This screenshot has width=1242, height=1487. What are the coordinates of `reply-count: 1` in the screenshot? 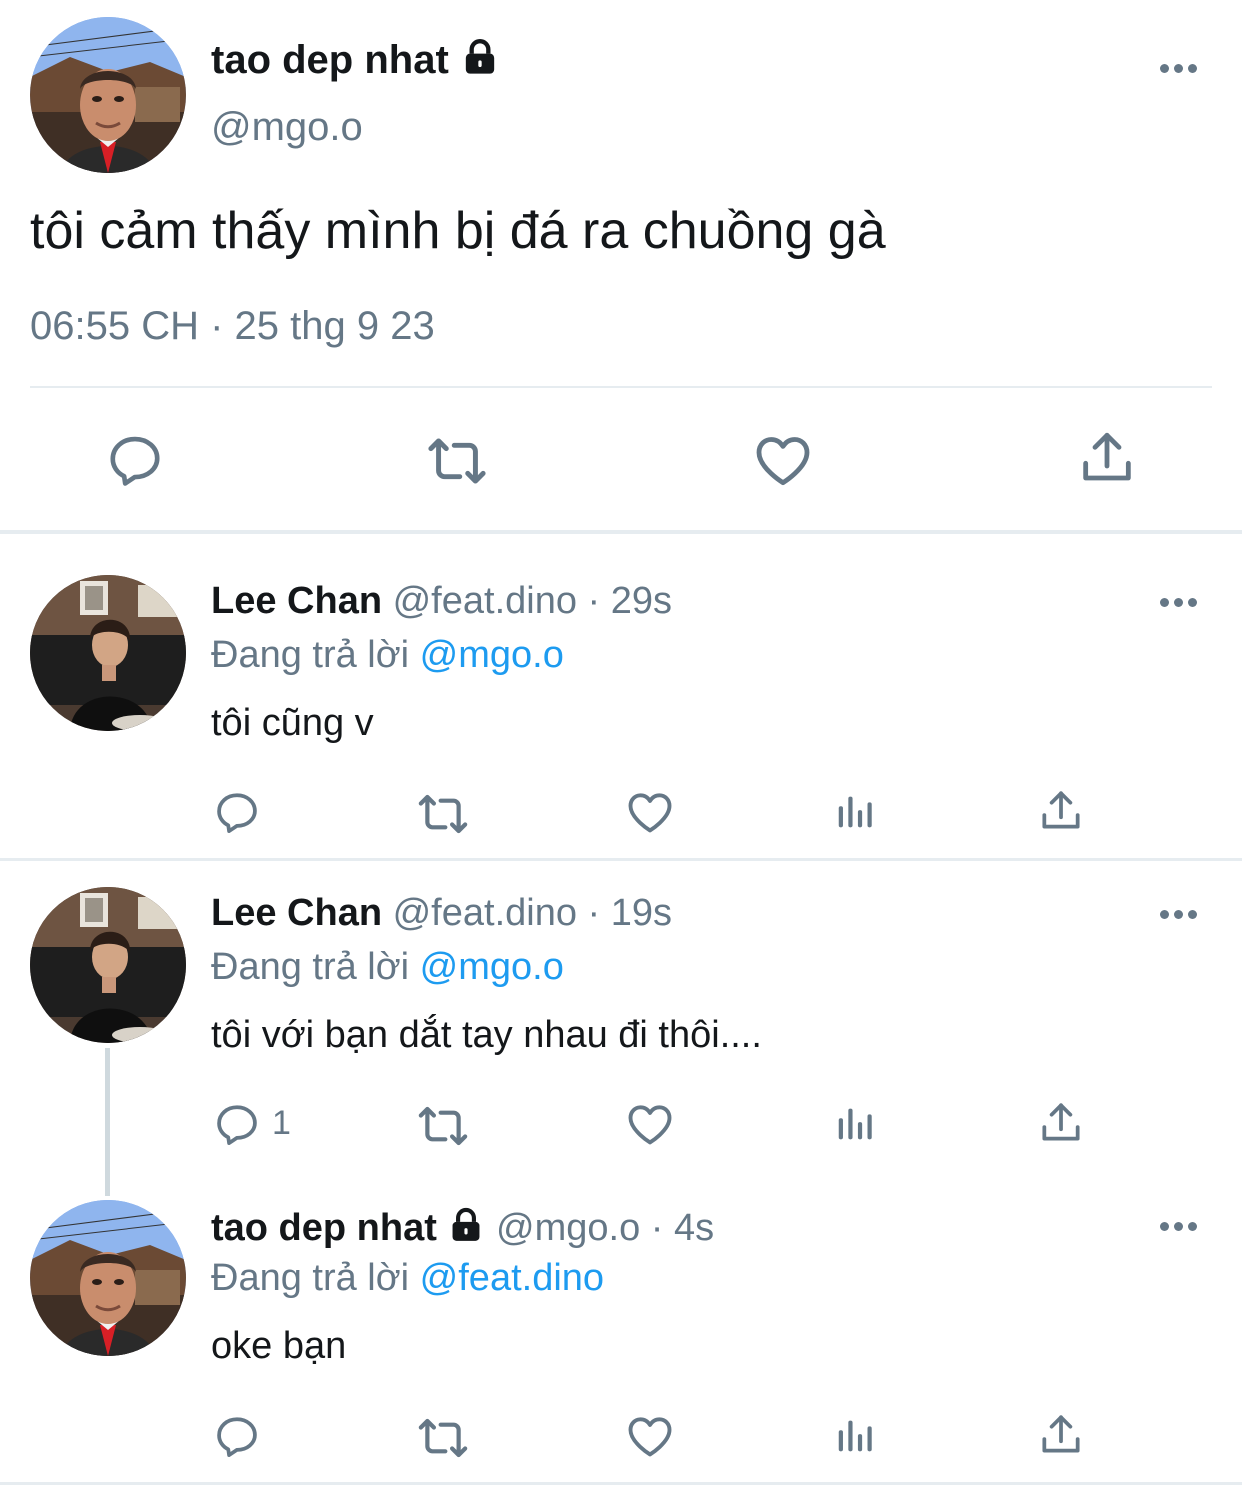 It's located at (281, 1123).